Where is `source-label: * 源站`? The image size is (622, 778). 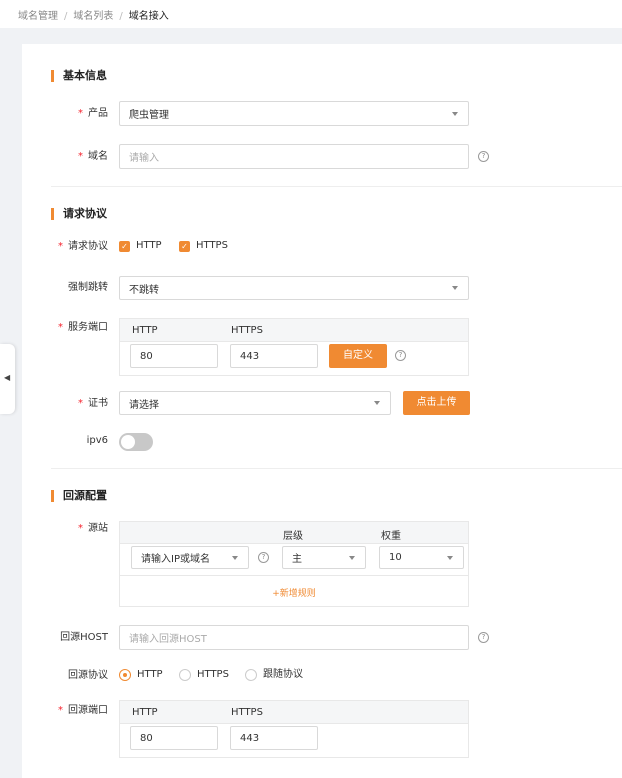
source-label: * 源站 is located at coordinates (93, 528).